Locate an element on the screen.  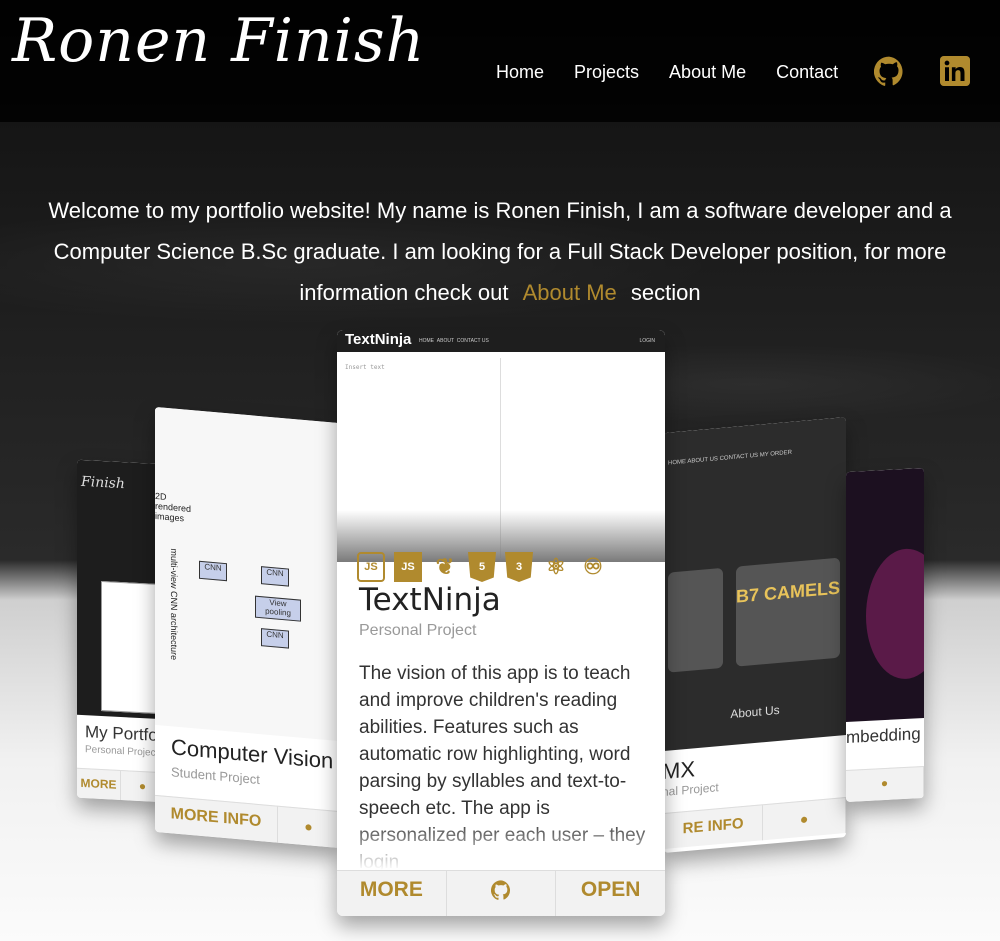
github-link-icon is located at coordinates (502, 893).